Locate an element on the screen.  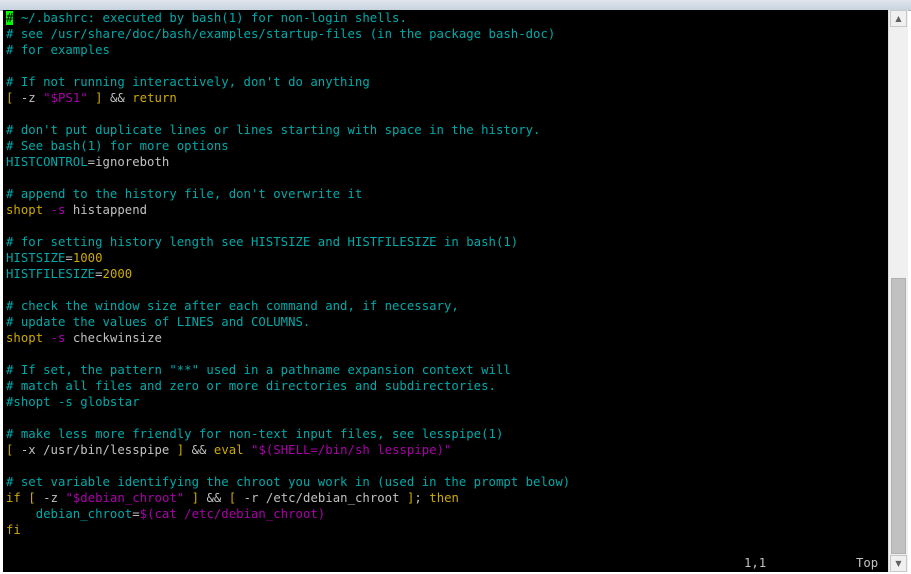
code-token: fi is located at coordinates (13, 530).